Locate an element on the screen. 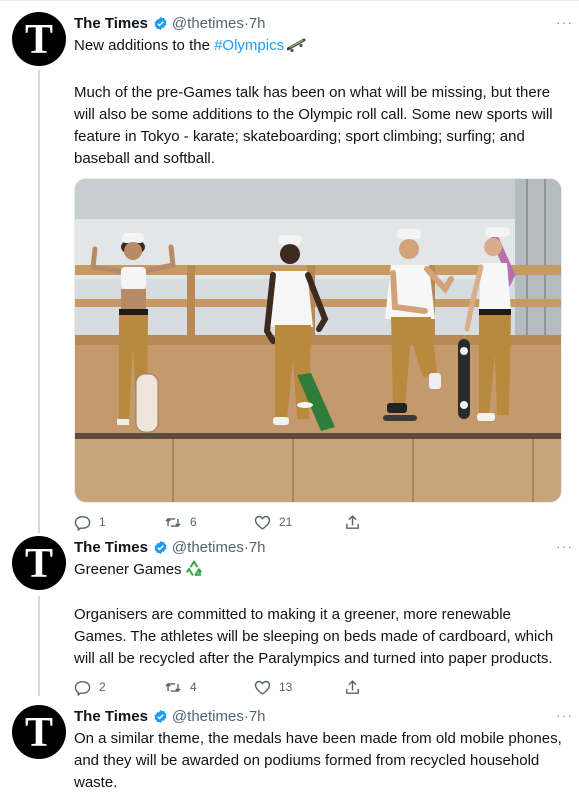 The image size is (579, 800). tweet-headline: New additions to the #Olympics is located at coordinates (319, 47).